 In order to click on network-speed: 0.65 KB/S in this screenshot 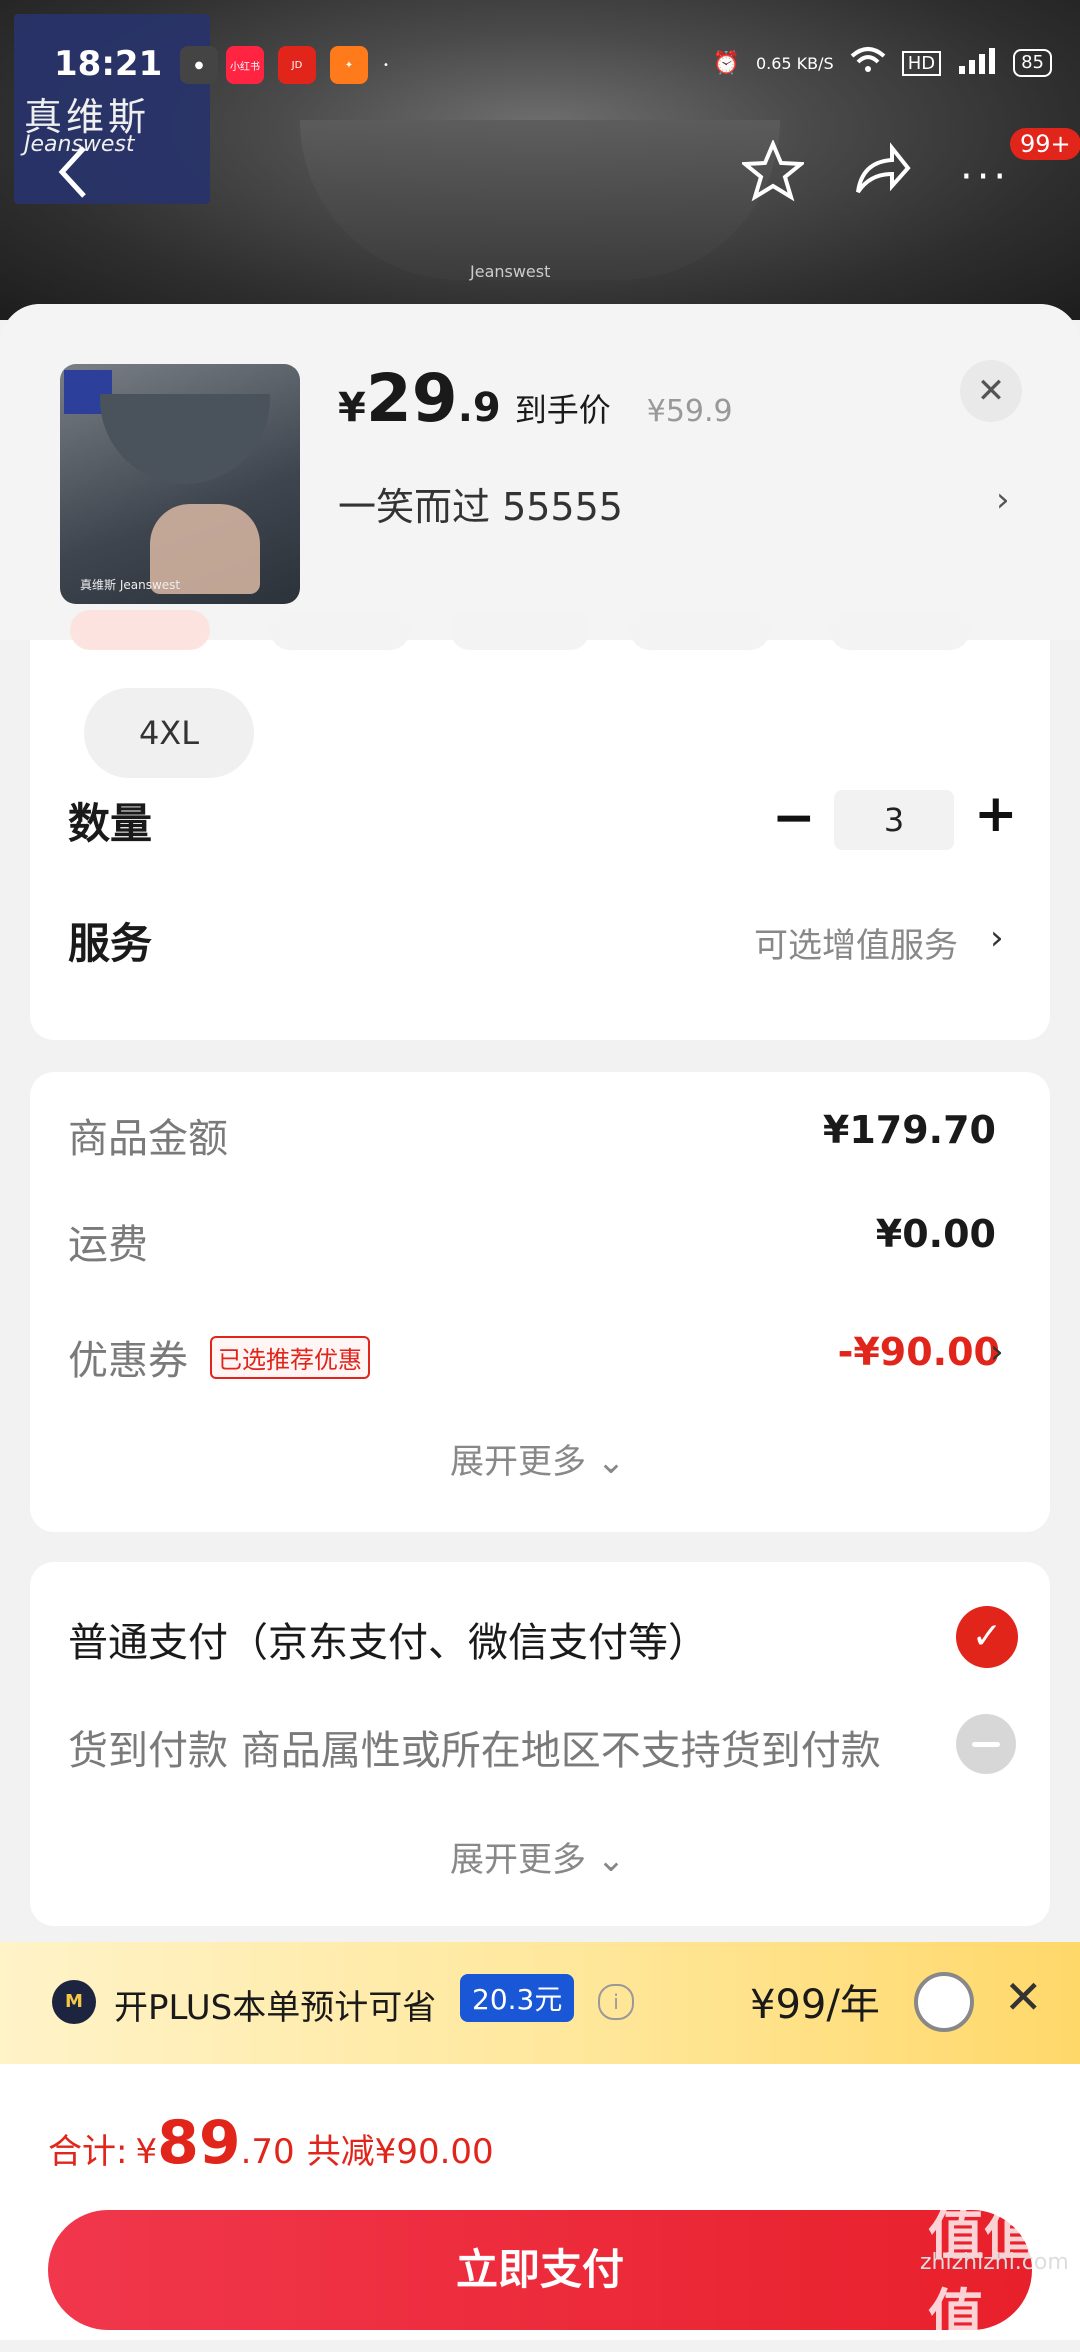, I will do `click(794, 63)`.